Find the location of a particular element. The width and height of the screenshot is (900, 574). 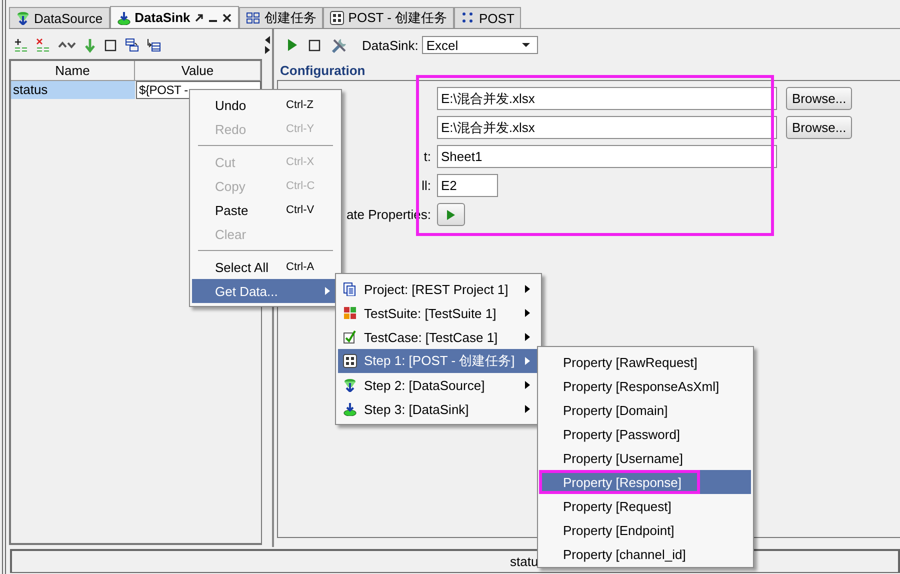

column-header: Name is located at coordinates (73, 71).